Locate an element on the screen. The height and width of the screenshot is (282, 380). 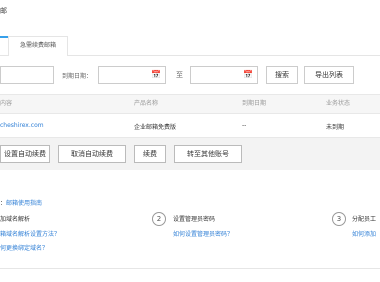
domain-link: cheshirex.com is located at coordinates (22, 125).